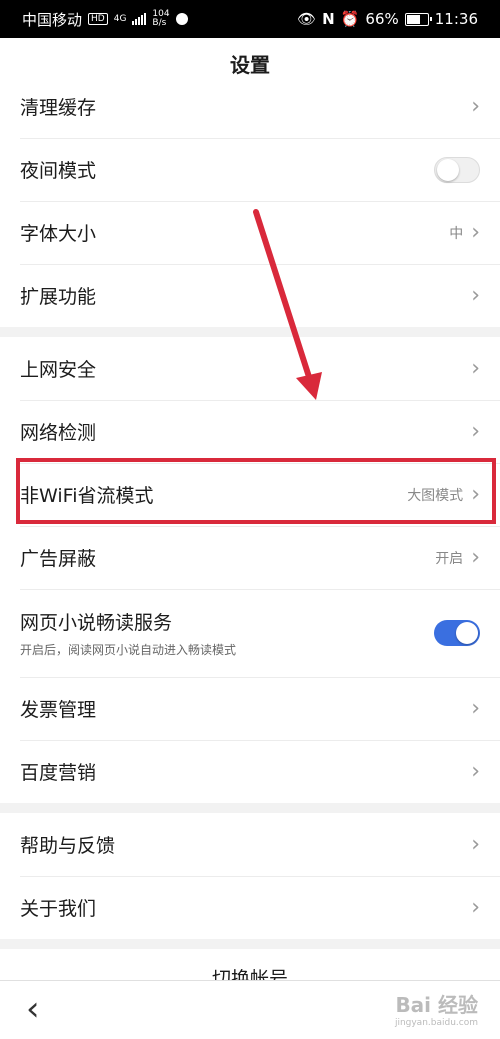 The width and height of the screenshot is (500, 1039). Describe the element at coordinates (436, 1023) in the screenshot. I see `watermark-url: jingyan.baidu.com` at that location.